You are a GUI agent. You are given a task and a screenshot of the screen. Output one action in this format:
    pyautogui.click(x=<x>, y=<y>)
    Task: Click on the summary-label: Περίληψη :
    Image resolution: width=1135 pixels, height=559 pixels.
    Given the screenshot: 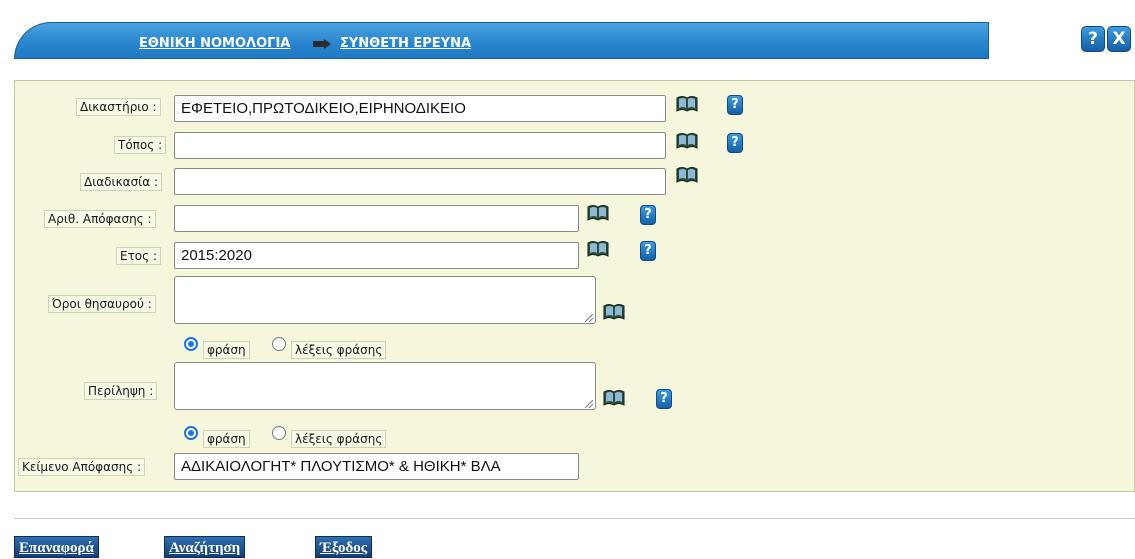 What is the action you would take?
    pyautogui.click(x=121, y=391)
    